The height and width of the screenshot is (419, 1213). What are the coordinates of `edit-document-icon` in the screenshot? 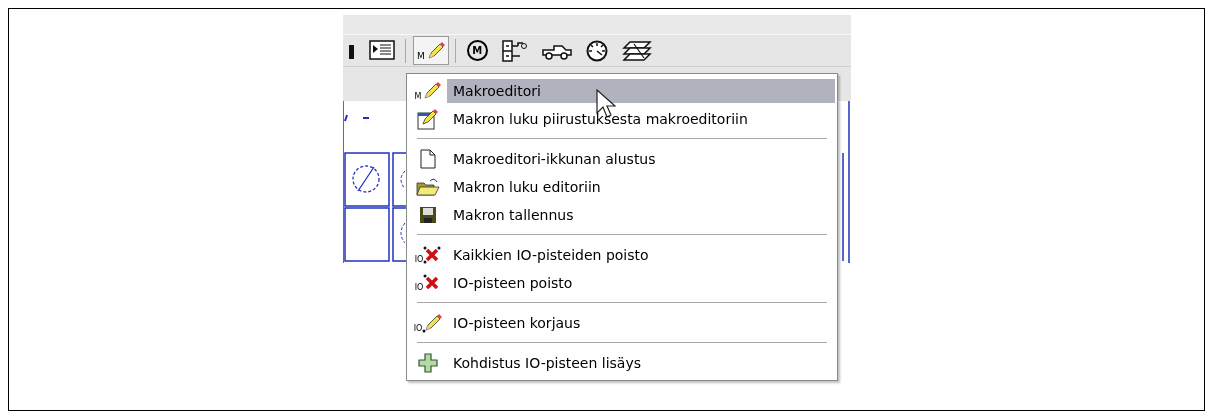 It's located at (428, 119).